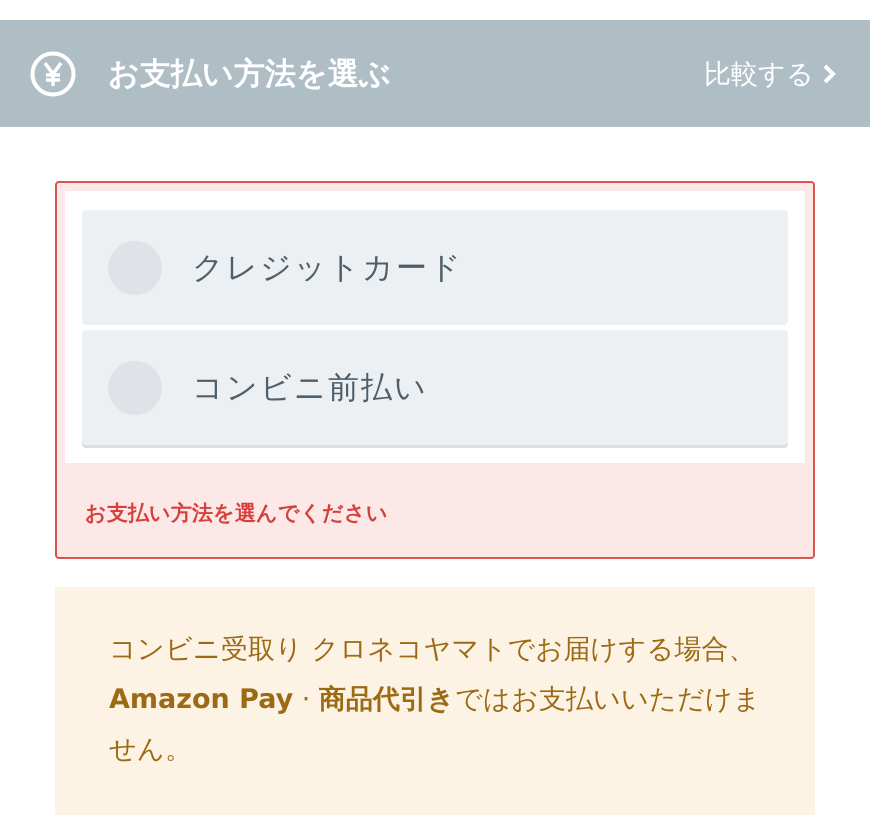 This screenshot has height=839, width=870. Describe the element at coordinates (53, 73) in the screenshot. I see `yen-icon` at that location.